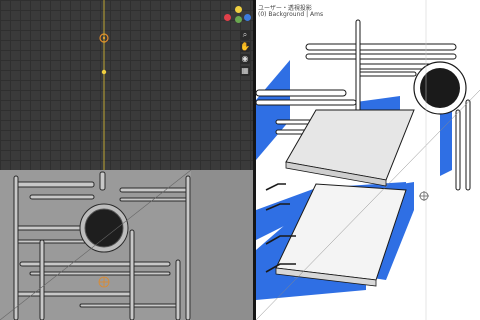 This screenshot has width=480, height=320. I want to click on collection-label: (0) Background | Ams, so click(291, 14).